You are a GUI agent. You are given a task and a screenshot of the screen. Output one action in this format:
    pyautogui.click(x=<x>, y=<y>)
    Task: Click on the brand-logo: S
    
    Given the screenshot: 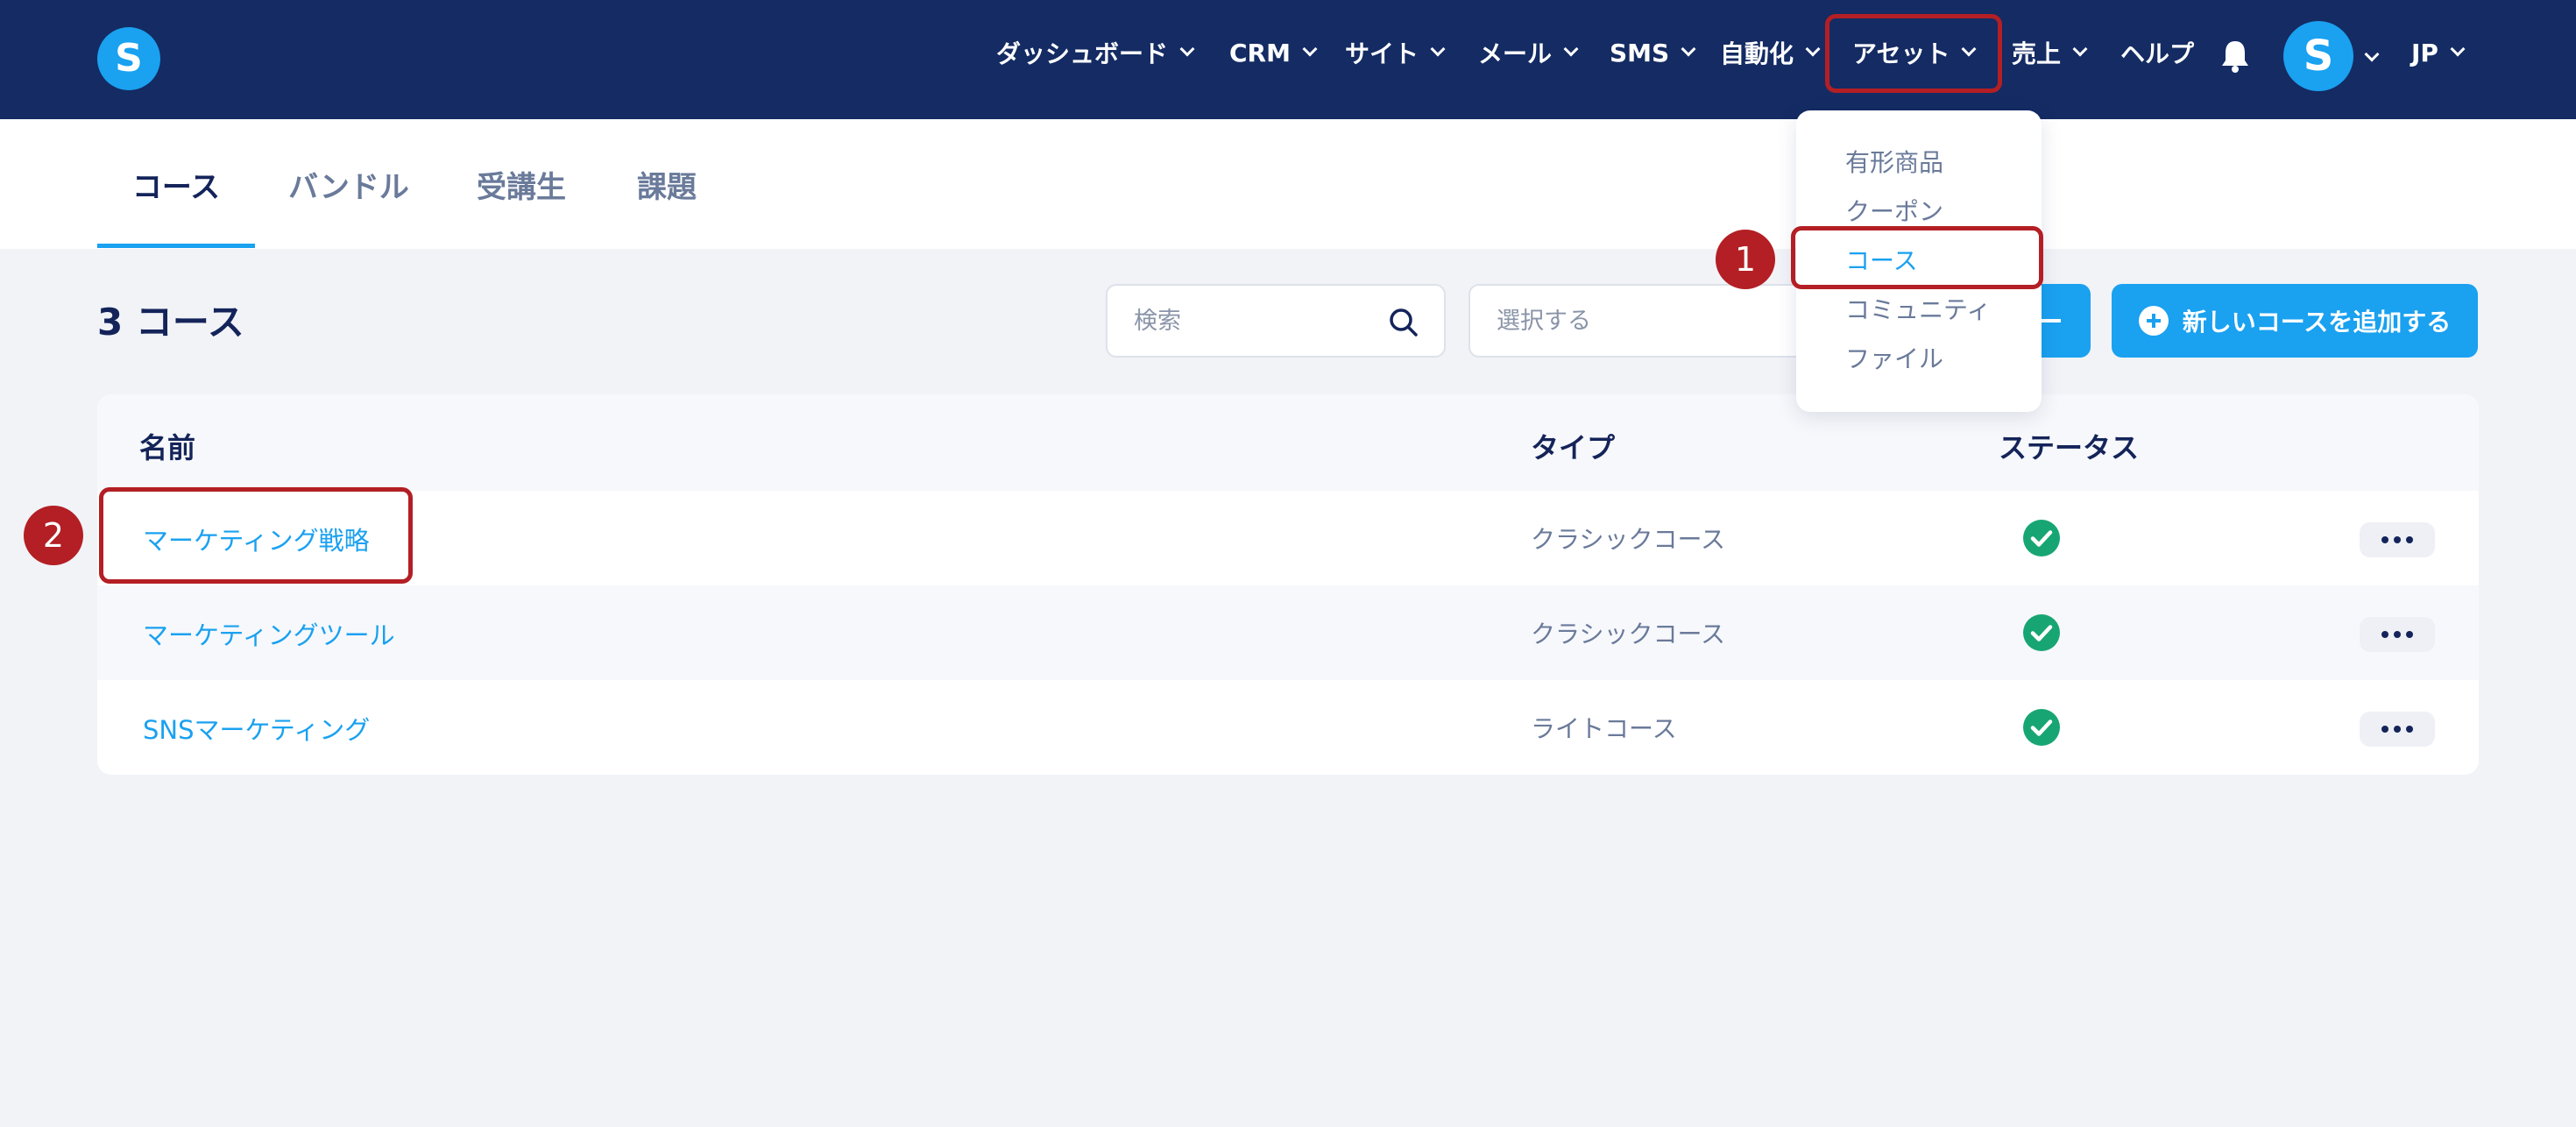 What is the action you would take?
    pyautogui.click(x=128, y=59)
    